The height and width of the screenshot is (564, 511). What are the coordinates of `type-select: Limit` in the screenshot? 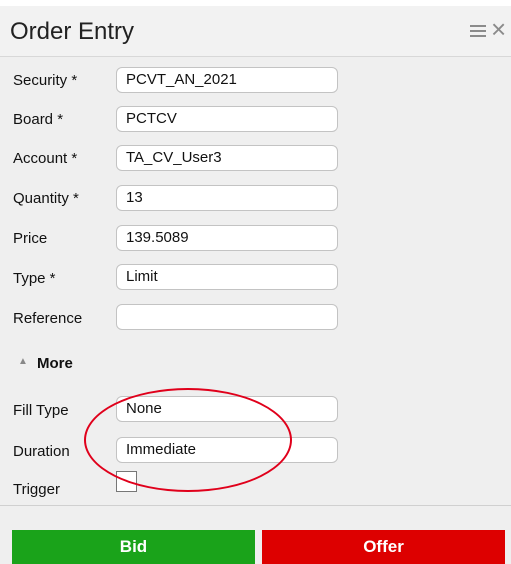 It's located at (227, 277).